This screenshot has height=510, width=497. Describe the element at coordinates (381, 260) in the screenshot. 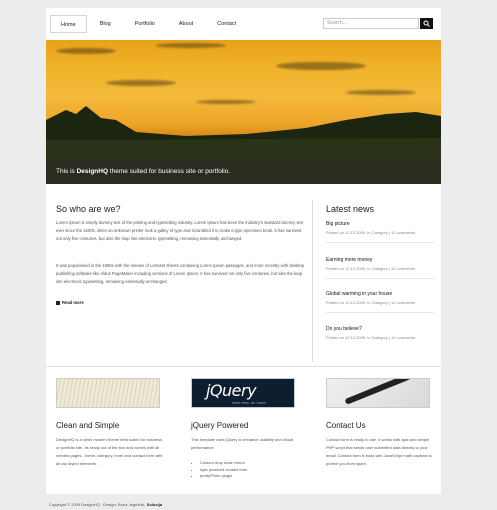

I see `news-item-title: Earning more money` at that location.